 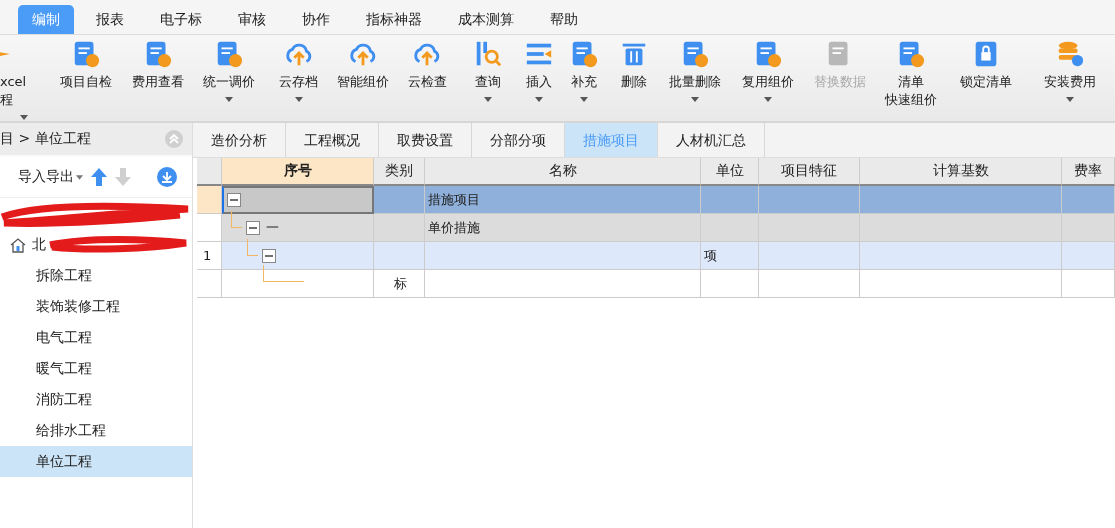 I want to click on table-cell: 措施项目, so click(x=563, y=200).